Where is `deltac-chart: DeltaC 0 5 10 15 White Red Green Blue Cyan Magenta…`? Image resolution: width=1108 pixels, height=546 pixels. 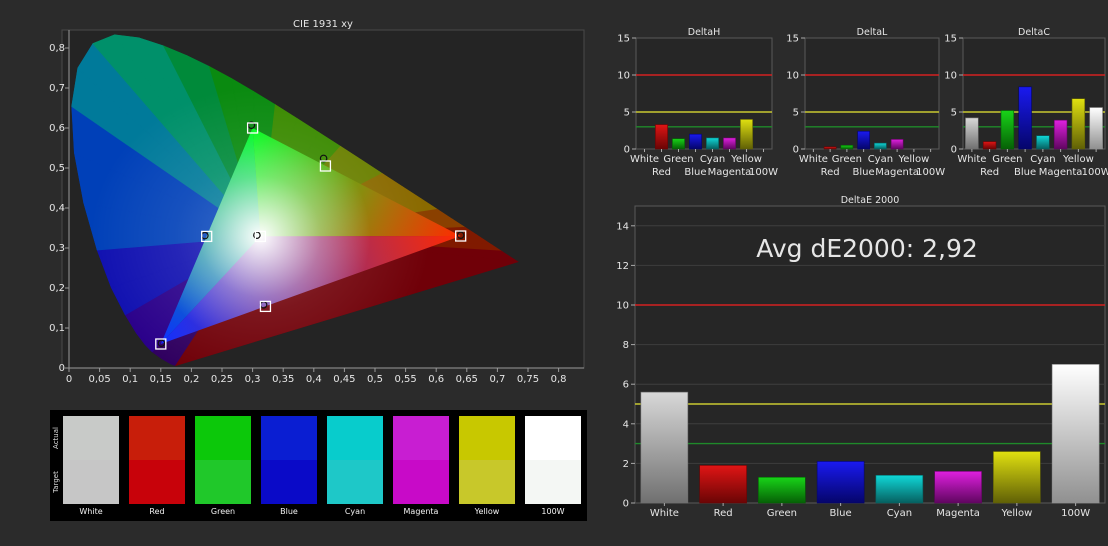 deltac-chart: DeltaC 0 5 10 15 White Red Green Blue Cyan Magenta… is located at coordinates (1026, 102).